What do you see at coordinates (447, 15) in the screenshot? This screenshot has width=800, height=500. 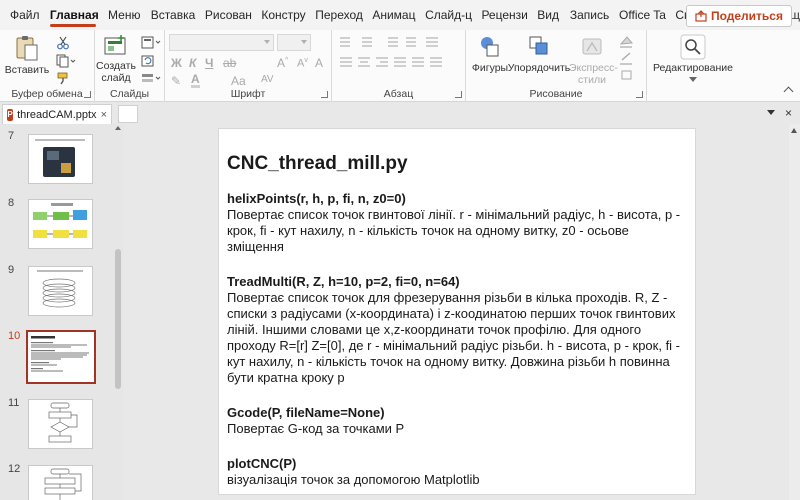 I see `tab-slideshow: Слайд-ц` at bounding box center [447, 15].